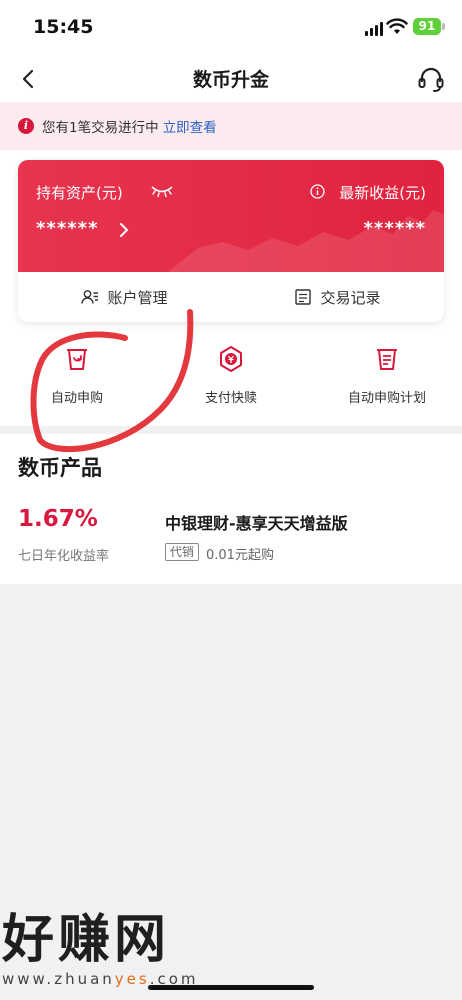 This screenshot has height=1000, width=462. Describe the element at coordinates (58, 519) in the screenshot. I see `product-rate: 1.67%` at that location.